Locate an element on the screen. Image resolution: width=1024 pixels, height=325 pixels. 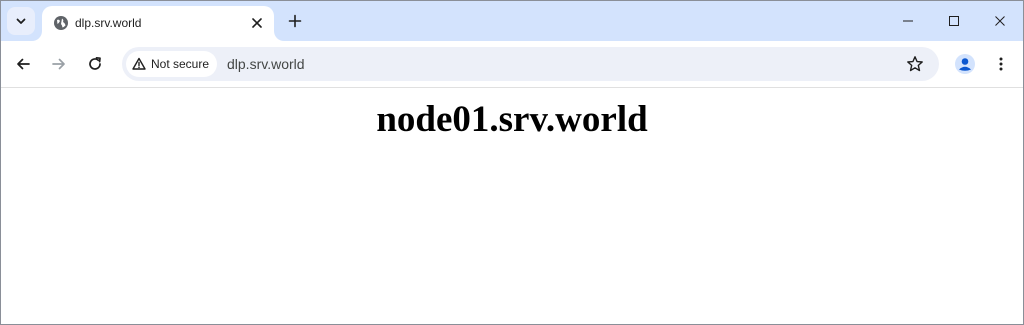
bookmark-button is located at coordinates (915, 64).